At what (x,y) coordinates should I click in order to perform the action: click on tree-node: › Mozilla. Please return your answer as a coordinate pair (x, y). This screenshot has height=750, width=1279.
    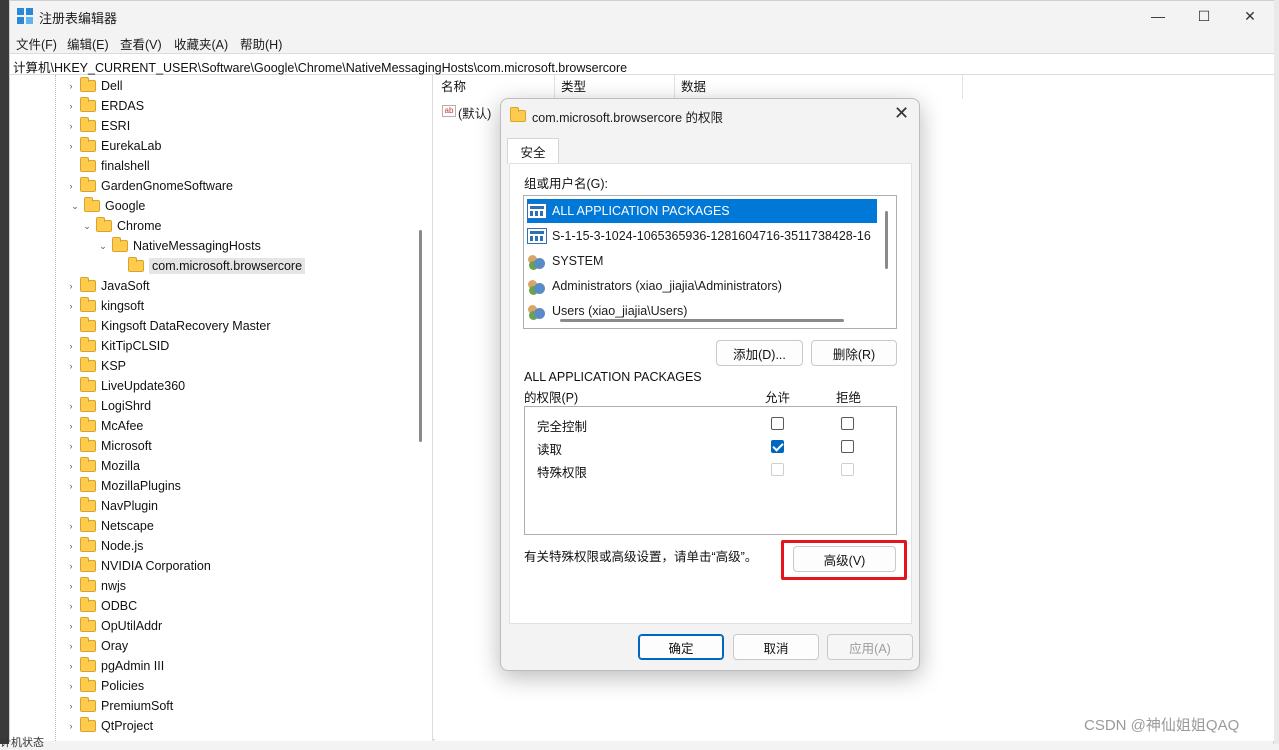
    Looking at the image, I should click on (103, 466).